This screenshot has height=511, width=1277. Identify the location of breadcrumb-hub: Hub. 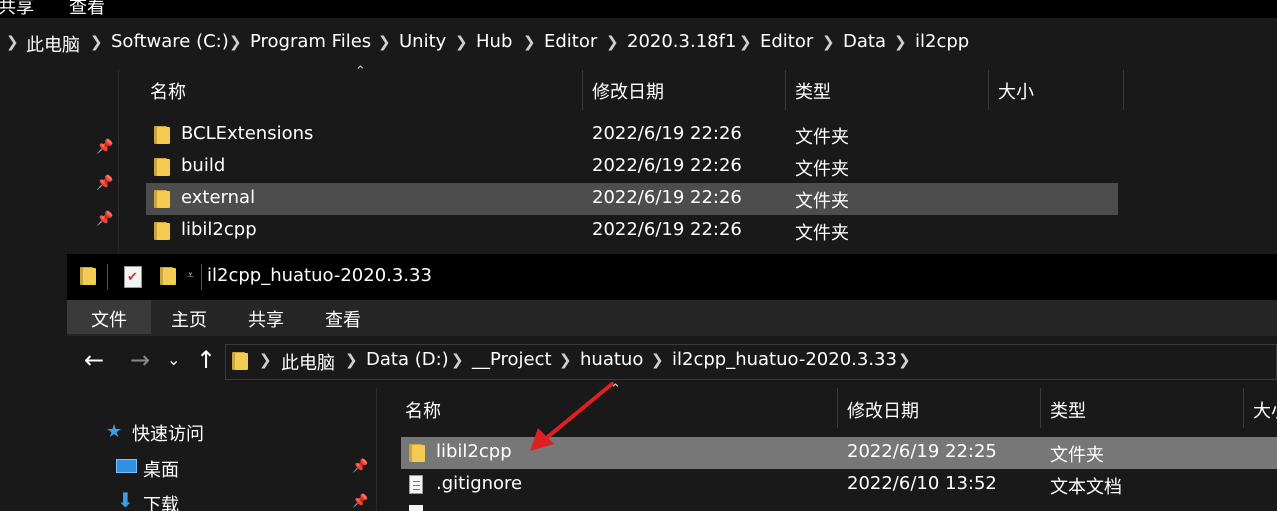
(494, 41).